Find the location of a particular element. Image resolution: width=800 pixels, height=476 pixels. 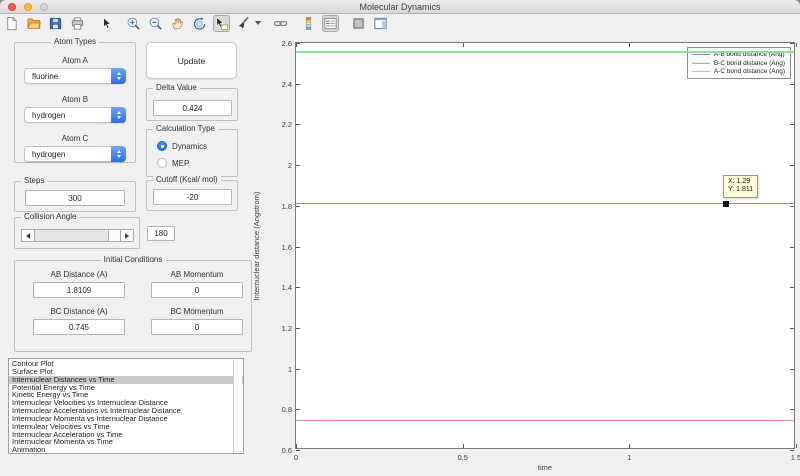

slider-track is located at coordinates (77, 235).